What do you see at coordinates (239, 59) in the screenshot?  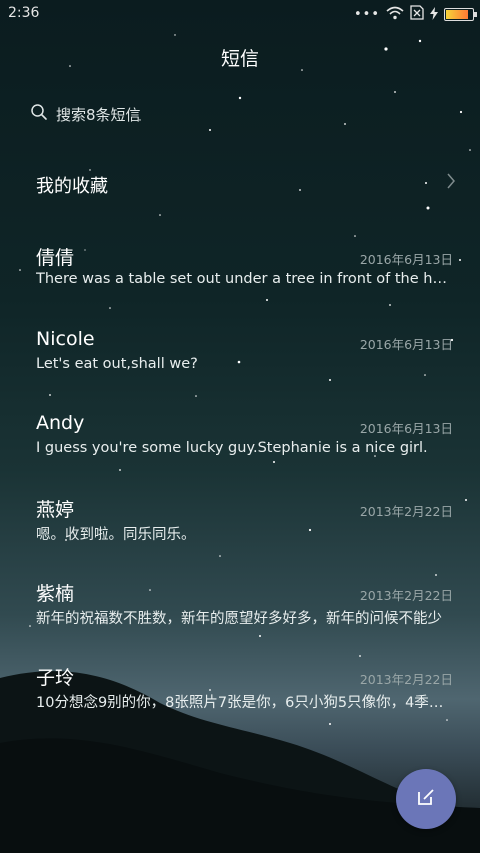 I see `page-title: 短信` at bounding box center [239, 59].